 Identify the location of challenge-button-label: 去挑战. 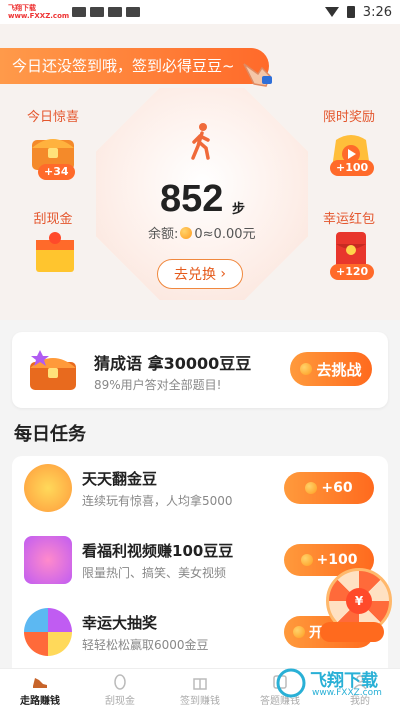
(339, 369).